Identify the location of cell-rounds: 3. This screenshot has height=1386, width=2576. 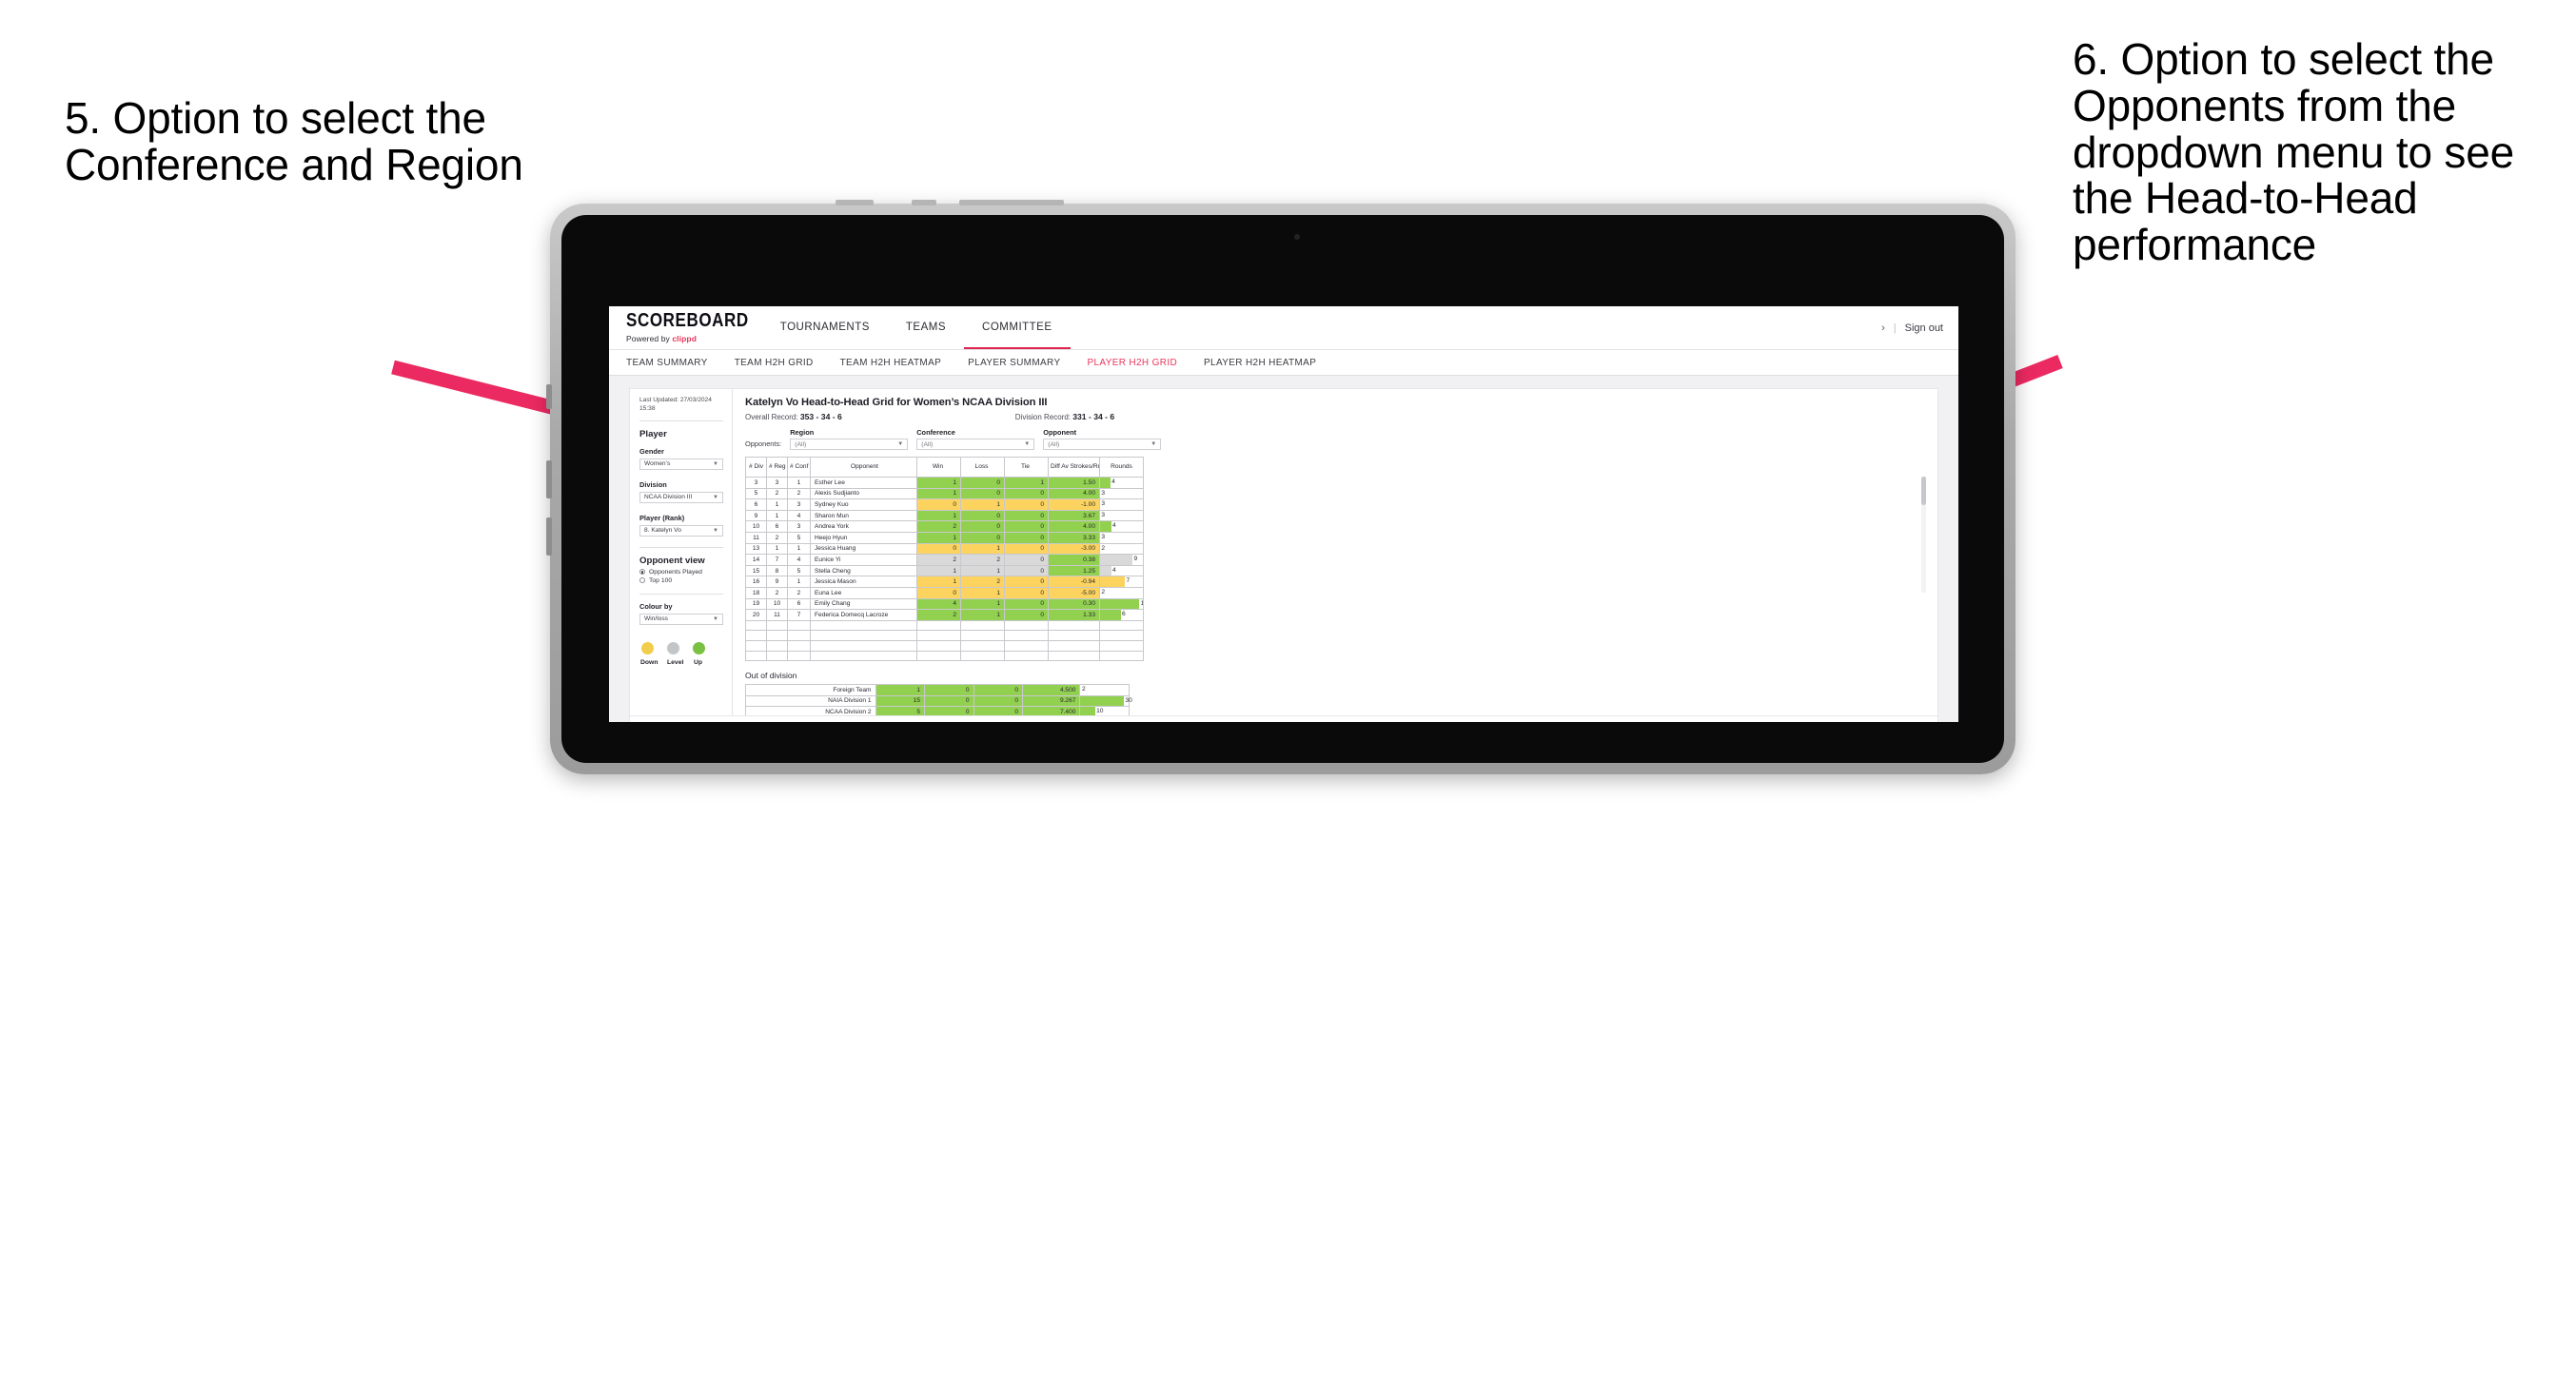
(1121, 515).